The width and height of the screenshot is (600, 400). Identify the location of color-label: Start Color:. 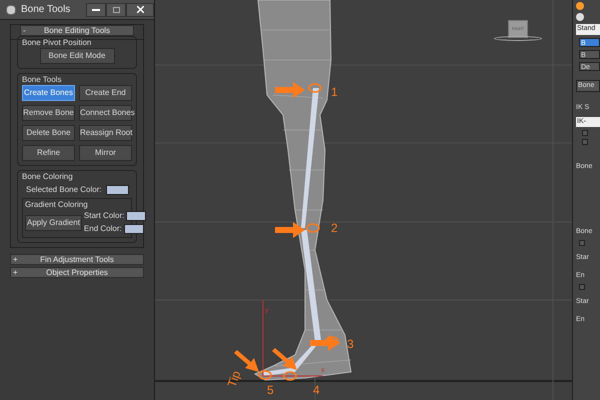
(104, 216).